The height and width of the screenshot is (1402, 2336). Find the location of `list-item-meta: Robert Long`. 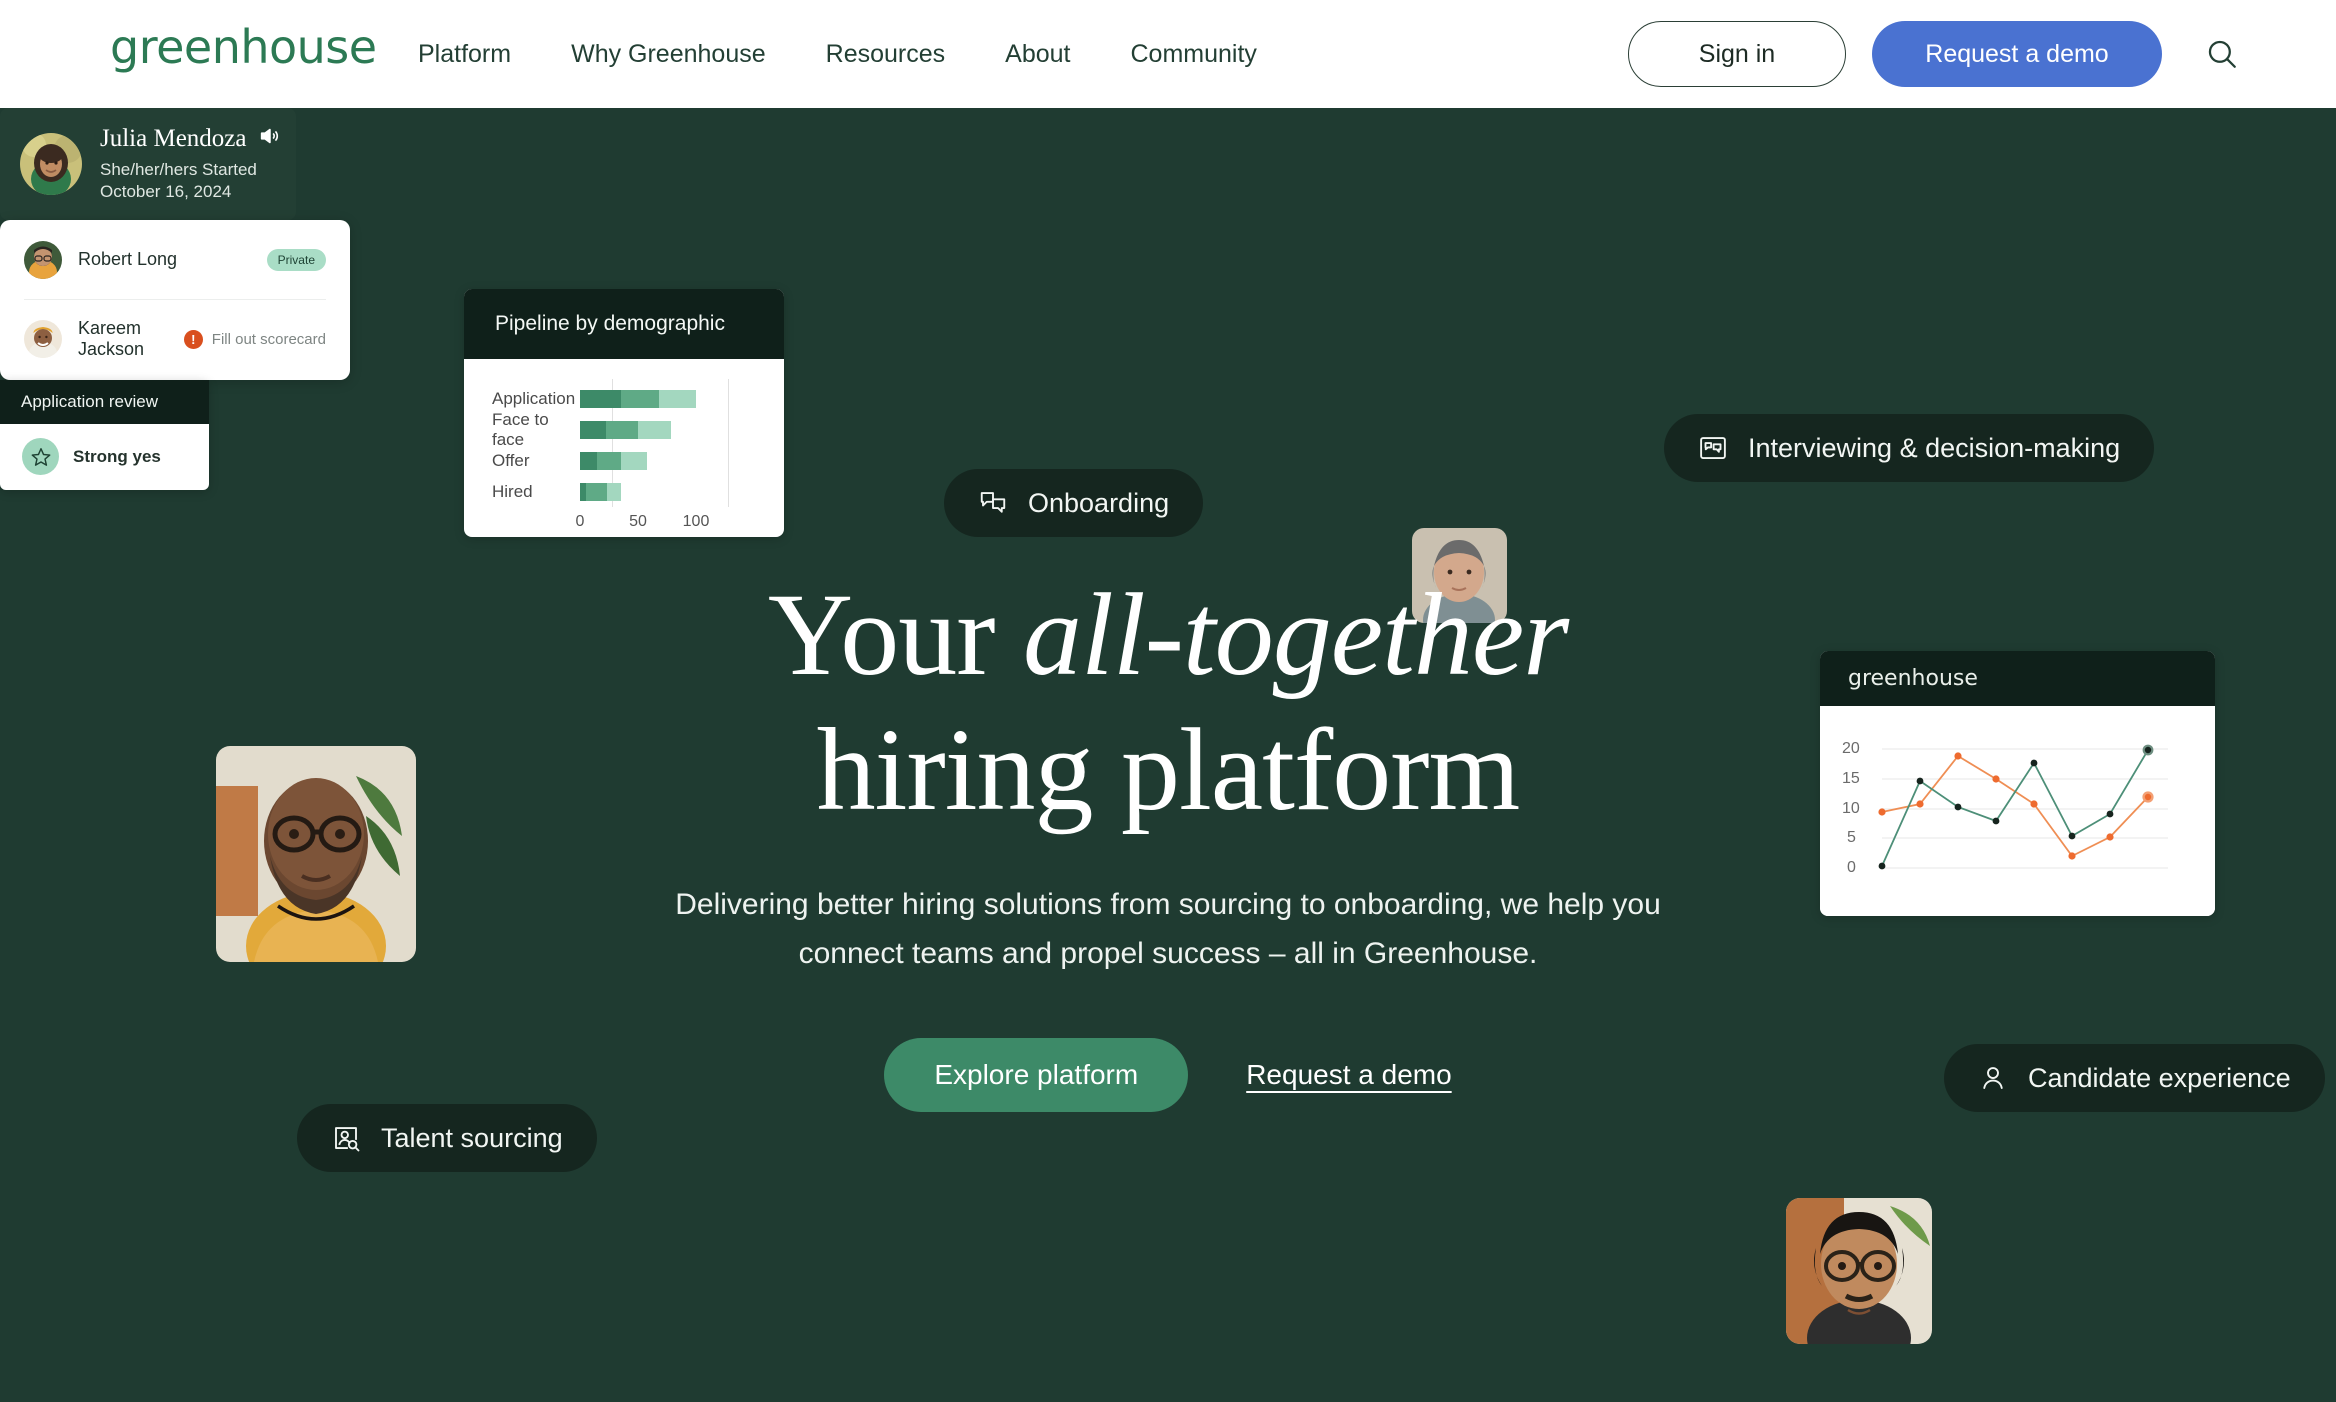

list-item-meta: Robert Long is located at coordinates (164, 259).